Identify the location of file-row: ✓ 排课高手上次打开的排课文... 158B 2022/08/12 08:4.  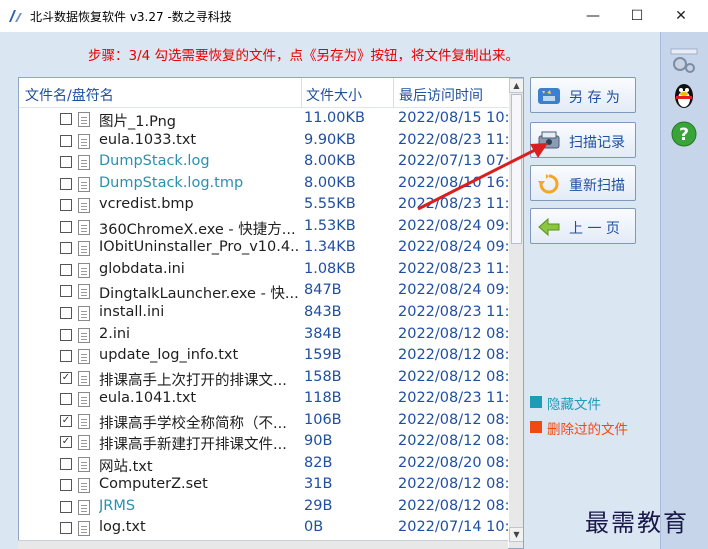
(264, 379).